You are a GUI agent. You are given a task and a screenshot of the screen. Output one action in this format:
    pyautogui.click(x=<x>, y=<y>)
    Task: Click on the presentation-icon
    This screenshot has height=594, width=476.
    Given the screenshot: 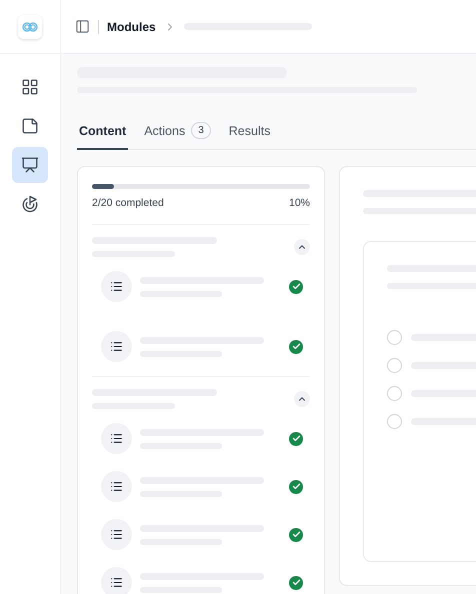 What is the action you would take?
    pyautogui.click(x=30, y=165)
    